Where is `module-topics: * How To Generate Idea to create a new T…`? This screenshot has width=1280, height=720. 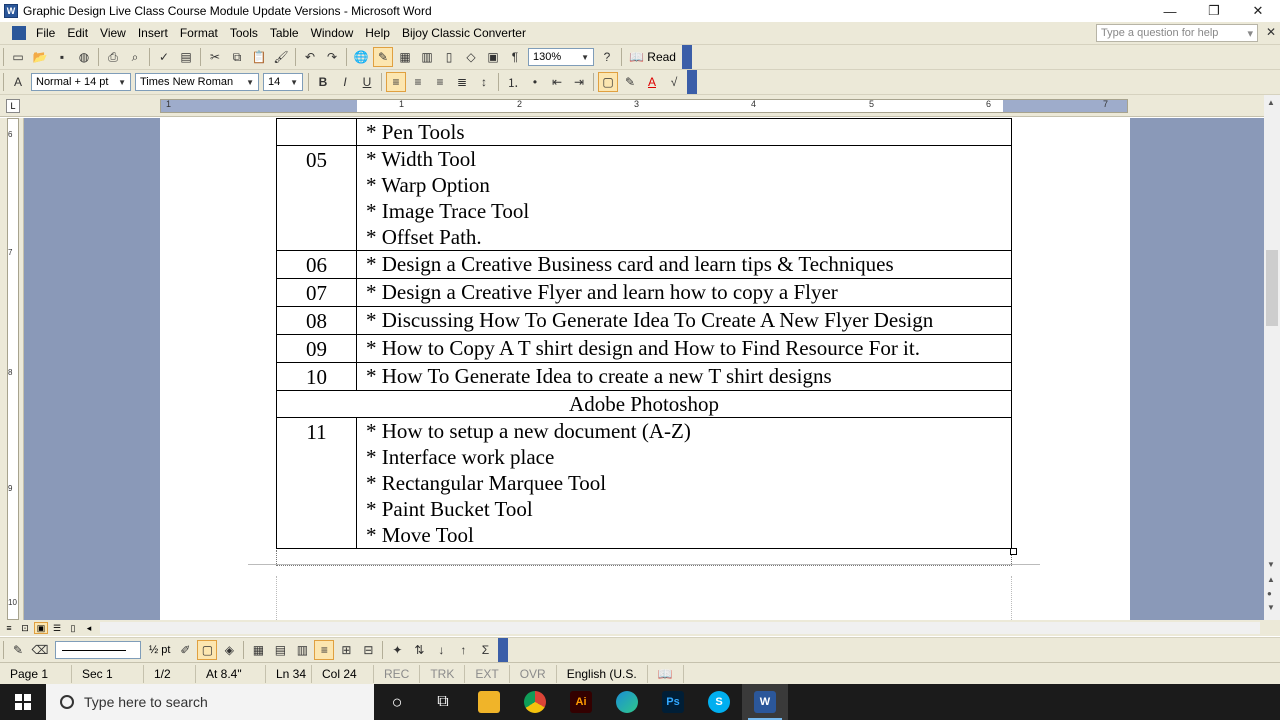 module-topics: * How To Generate Idea to create a new T… is located at coordinates (684, 376).